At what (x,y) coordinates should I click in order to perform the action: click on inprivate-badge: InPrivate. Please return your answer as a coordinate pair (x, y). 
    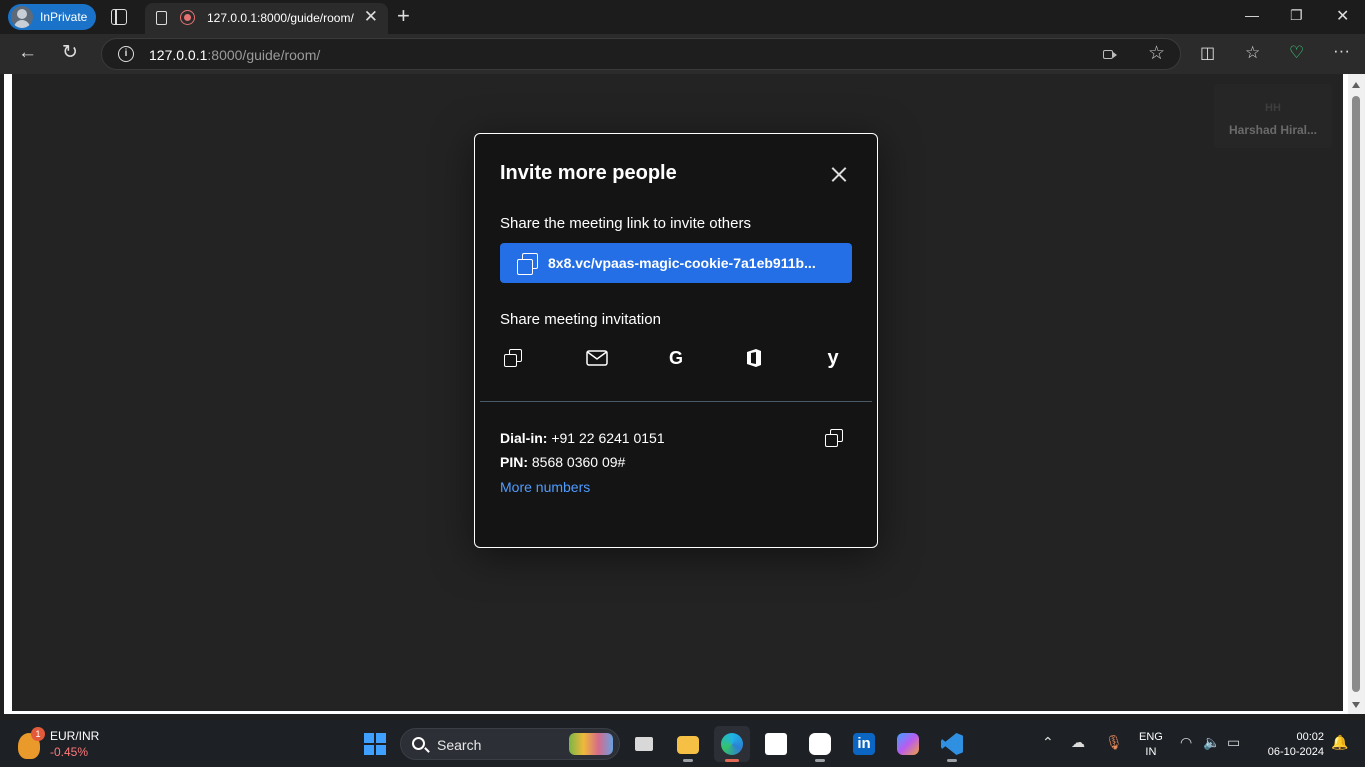
    Looking at the image, I should click on (52, 17).